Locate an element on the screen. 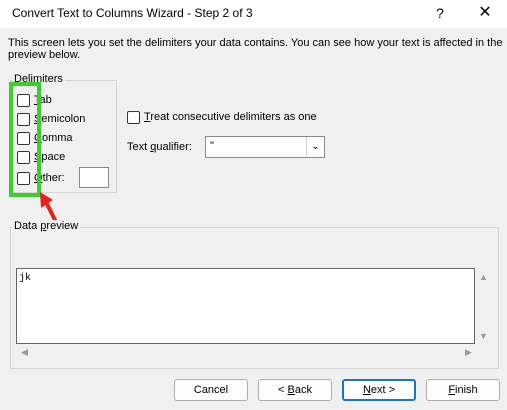 This screenshot has width=507, height=410. other-delimiter-input is located at coordinates (94, 177).